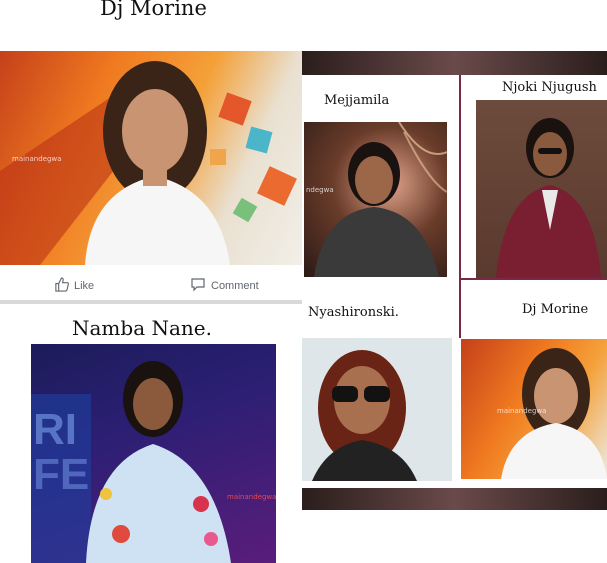 This screenshot has width=607, height=563. Describe the element at coordinates (454, 499) in the screenshot. I see `banner-bottom-dark` at that location.